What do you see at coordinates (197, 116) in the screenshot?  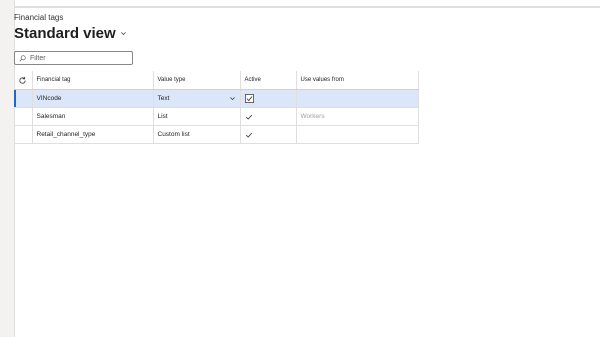 I see `value-type-cell: List` at bounding box center [197, 116].